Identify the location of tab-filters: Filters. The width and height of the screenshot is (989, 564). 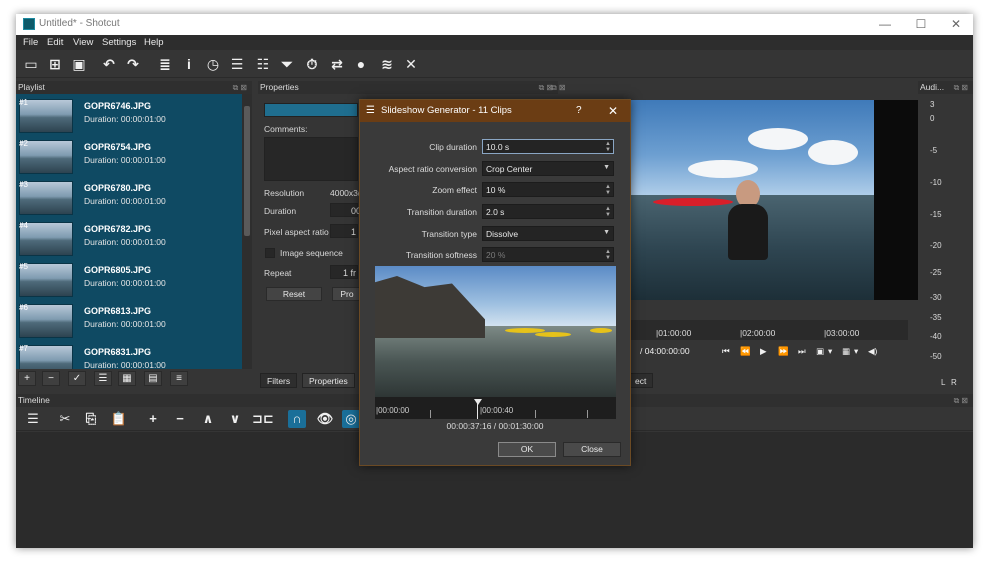
(279, 380).